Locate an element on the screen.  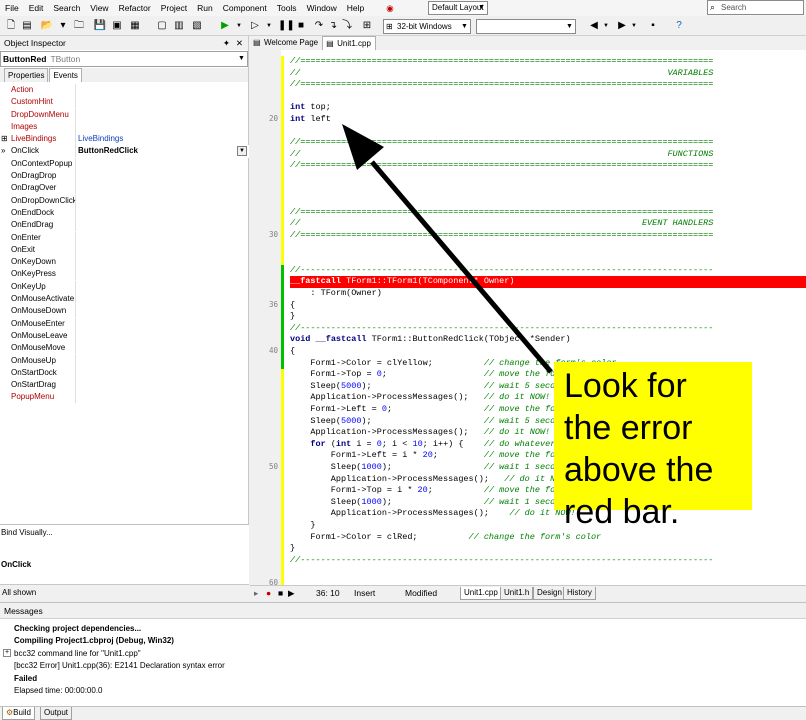
tab-unit1-cpp: ▤ Unit1.cpp is located at coordinates (349, 43).